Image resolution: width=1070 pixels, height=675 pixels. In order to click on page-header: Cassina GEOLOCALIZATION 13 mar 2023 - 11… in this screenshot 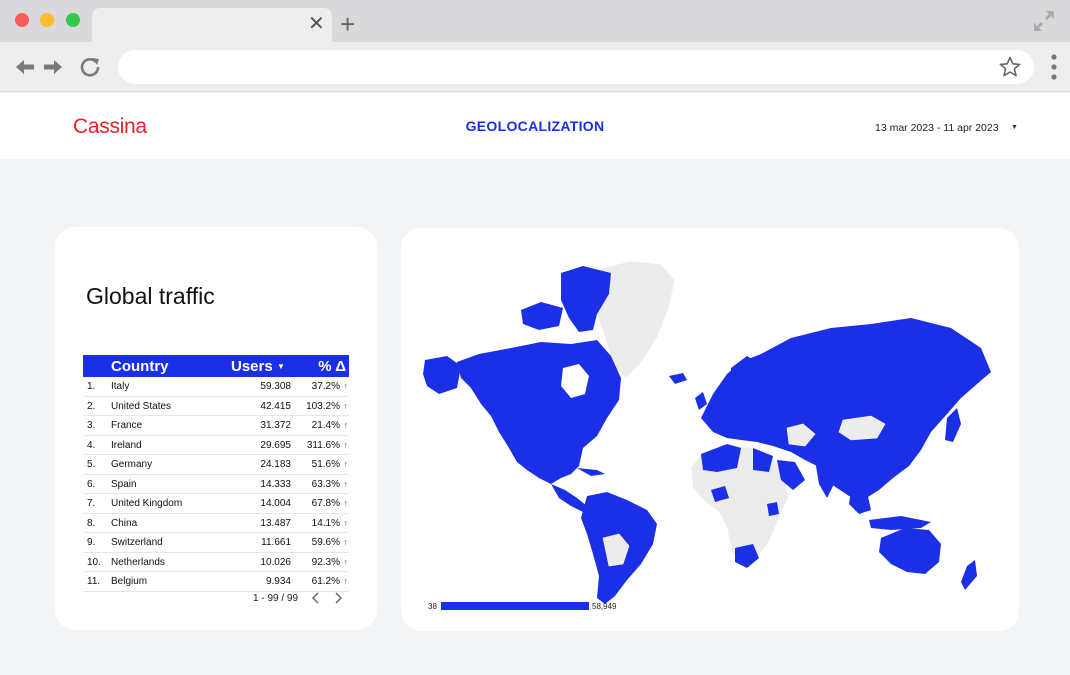, I will do `click(535, 126)`.